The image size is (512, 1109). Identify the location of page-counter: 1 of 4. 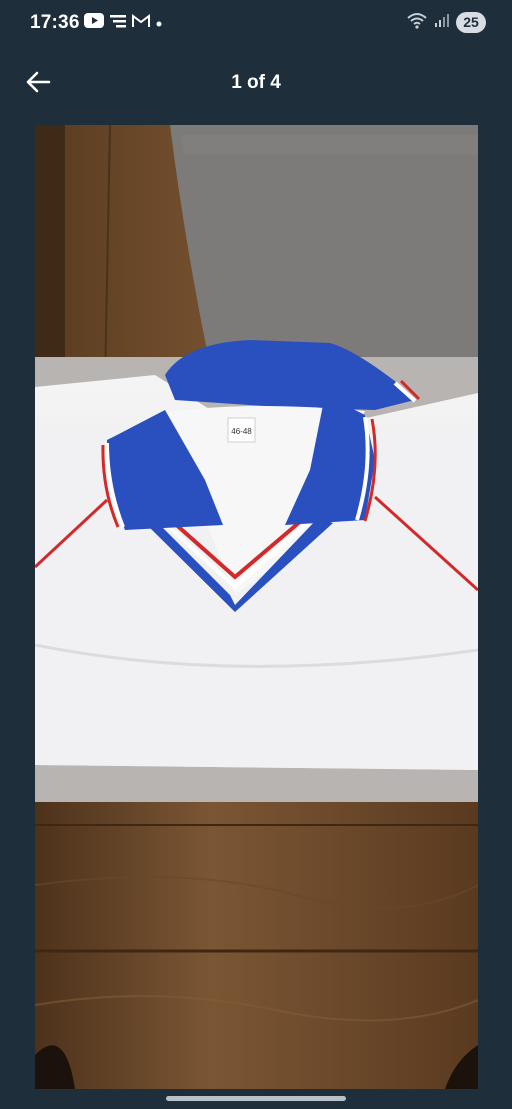
(256, 82).